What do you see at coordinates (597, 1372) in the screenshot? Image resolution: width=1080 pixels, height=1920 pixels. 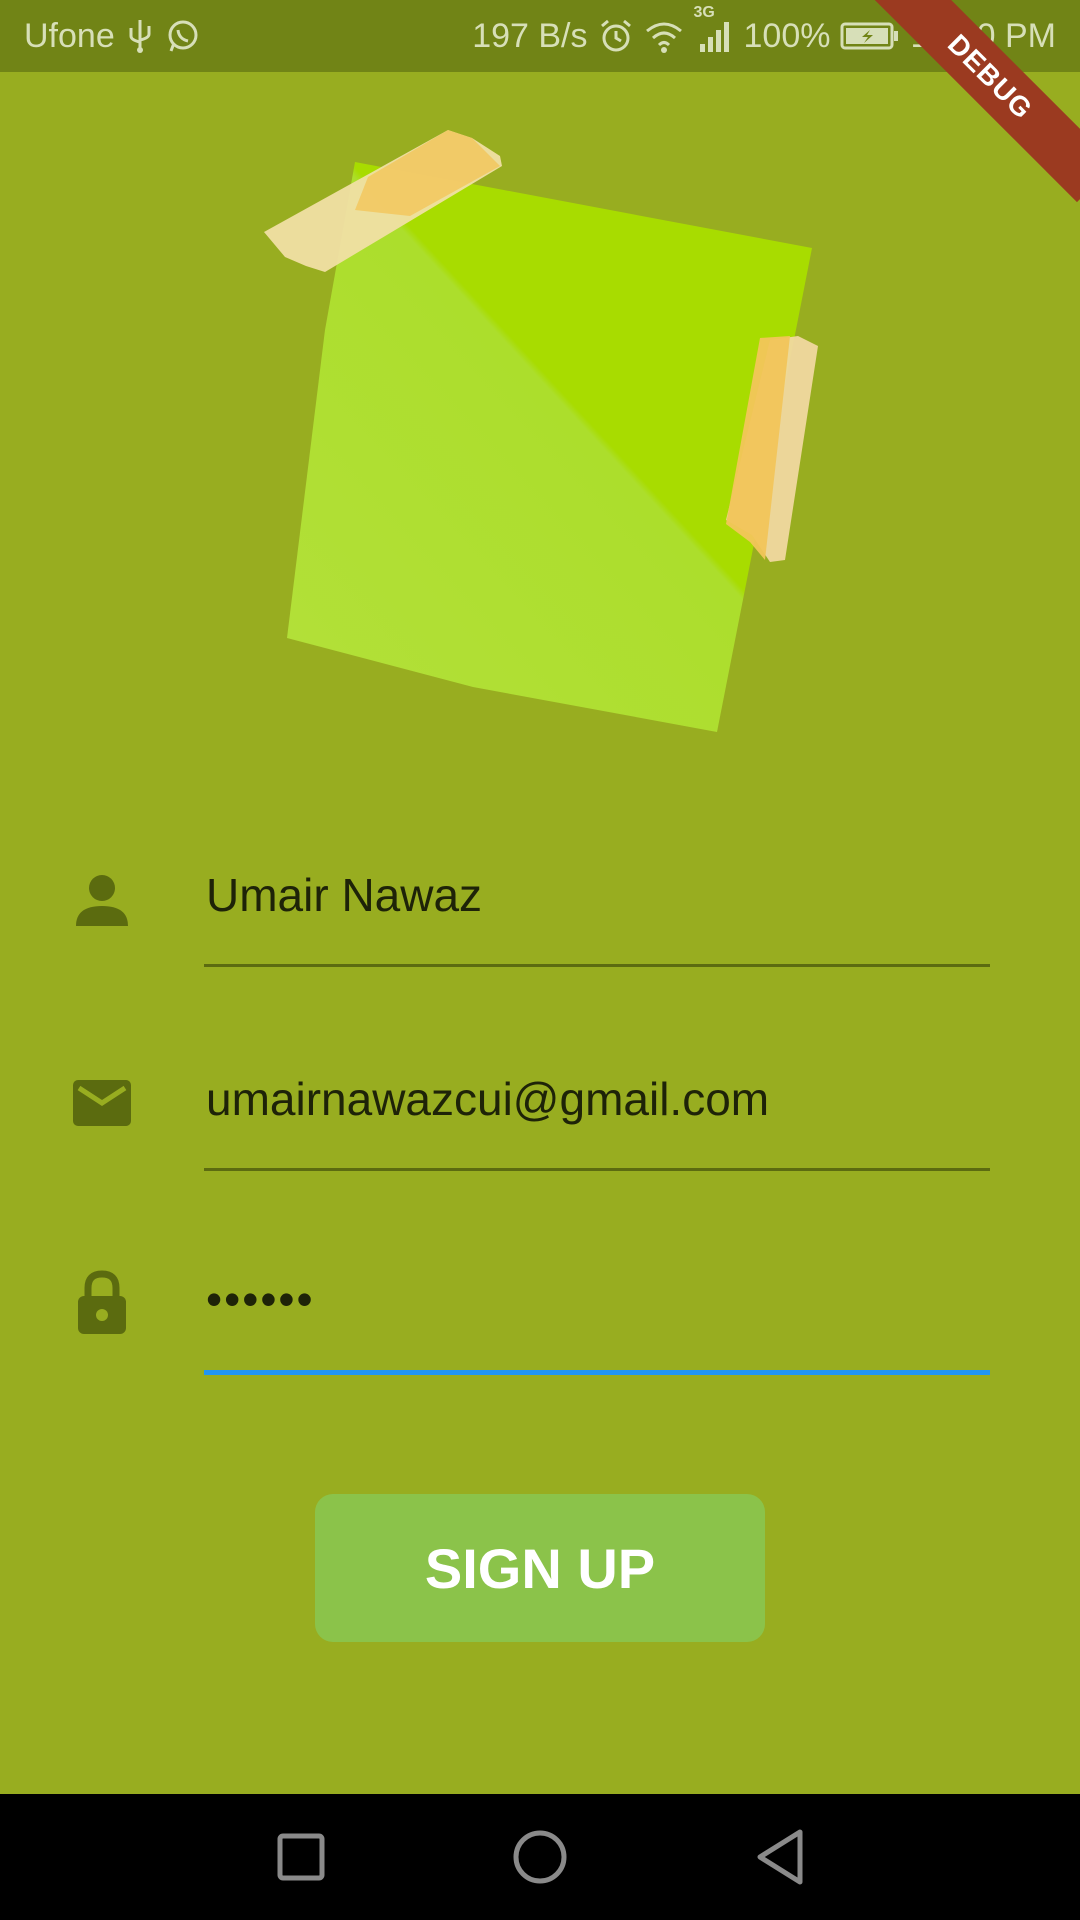 I see `password-underline` at bounding box center [597, 1372].